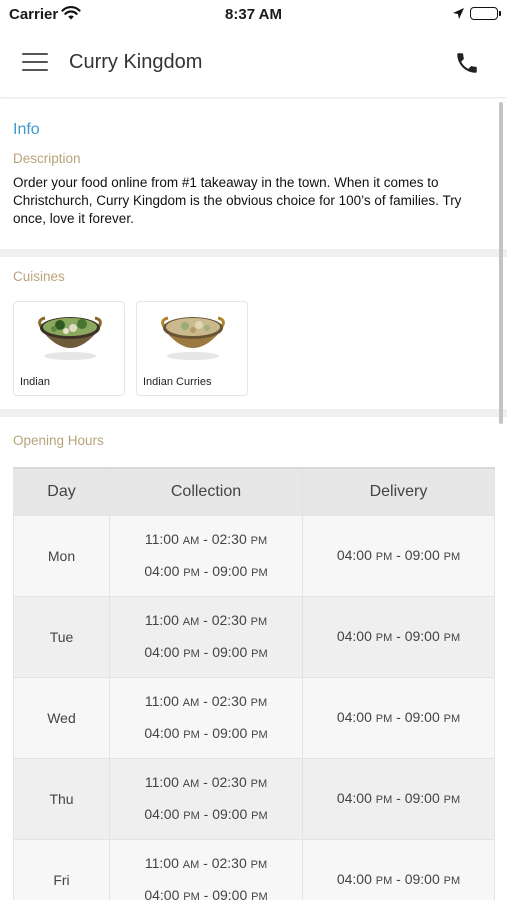 Image resolution: width=507 pixels, height=900 pixels. Describe the element at coordinates (61, 717) in the screenshot. I see `day-cell: Wed` at that location.